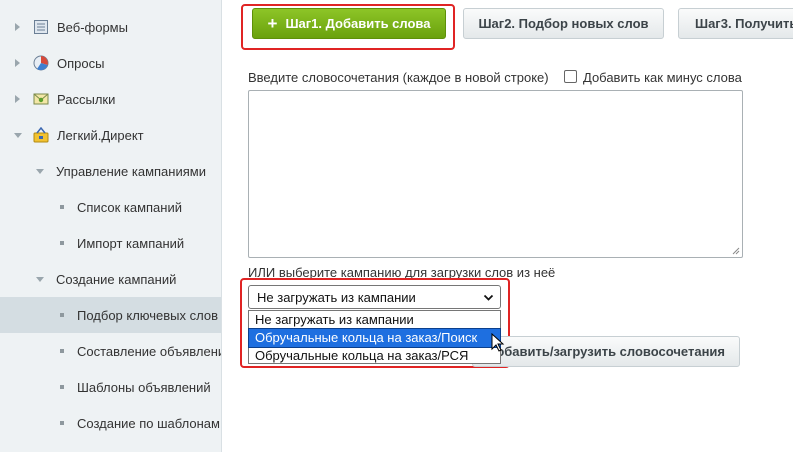 This screenshot has height=452, width=793. I want to click on sidebar-item-ad-composition: Составление объявлений, so click(111, 351).